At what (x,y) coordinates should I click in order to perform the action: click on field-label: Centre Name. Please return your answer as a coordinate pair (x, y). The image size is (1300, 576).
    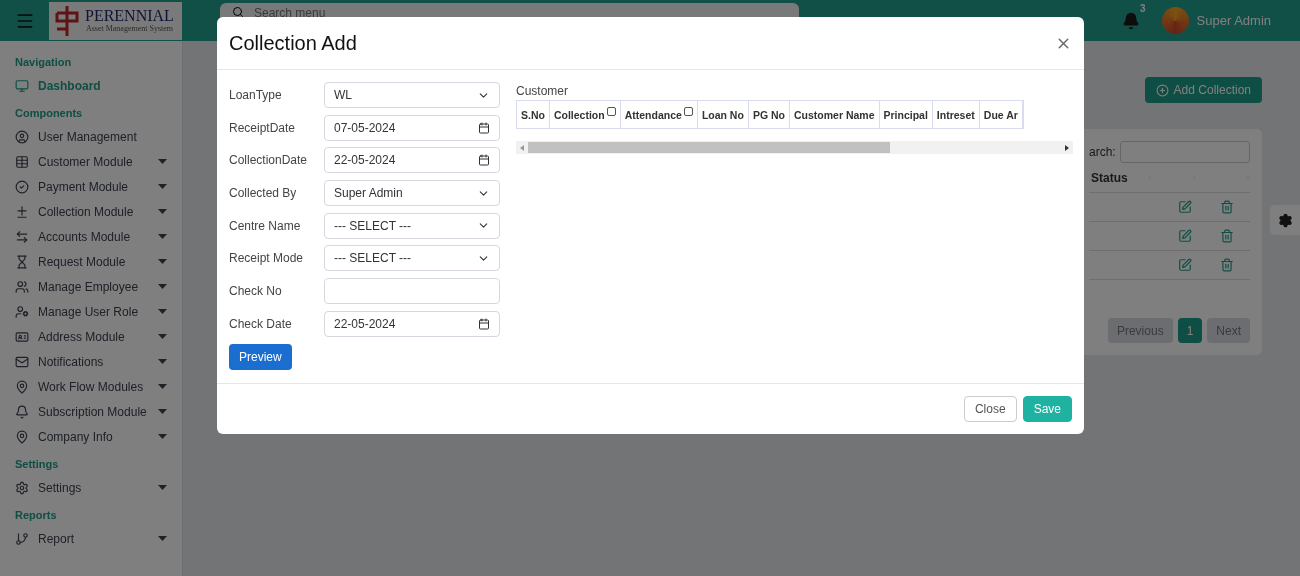
    Looking at the image, I should click on (265, 225).